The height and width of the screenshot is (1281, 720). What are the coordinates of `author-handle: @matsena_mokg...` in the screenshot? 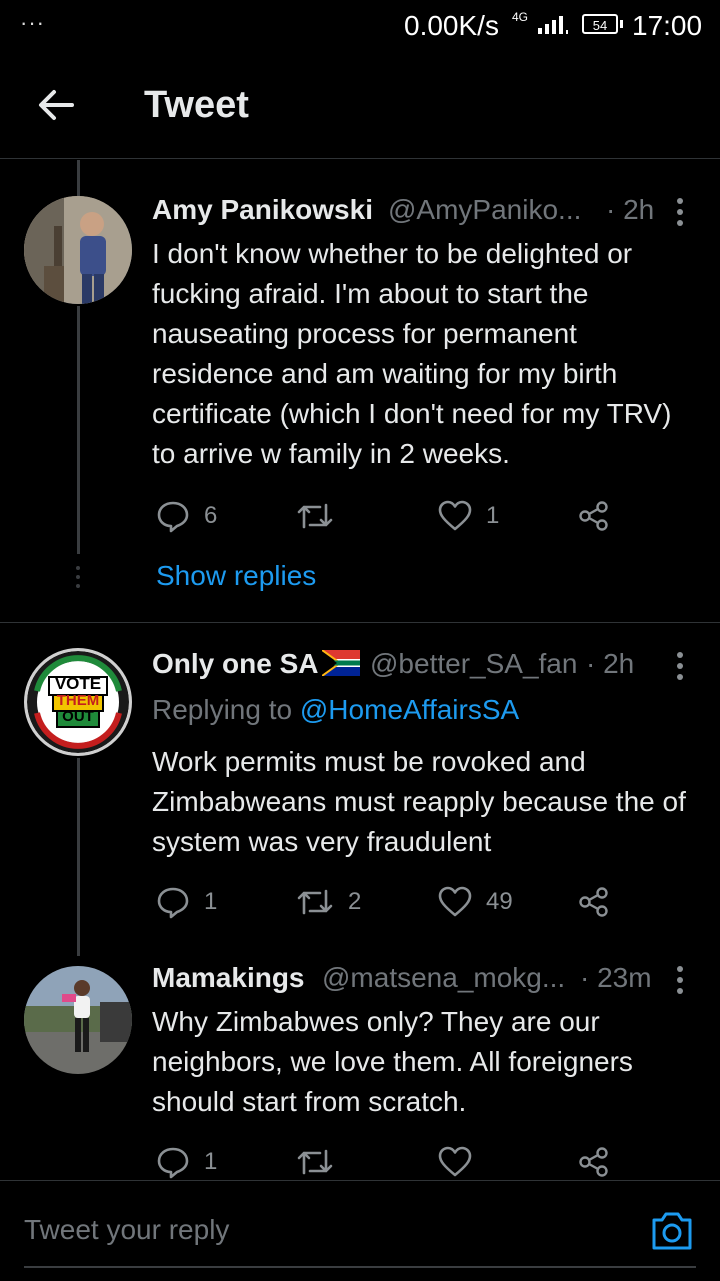 It's located at (443, 978).